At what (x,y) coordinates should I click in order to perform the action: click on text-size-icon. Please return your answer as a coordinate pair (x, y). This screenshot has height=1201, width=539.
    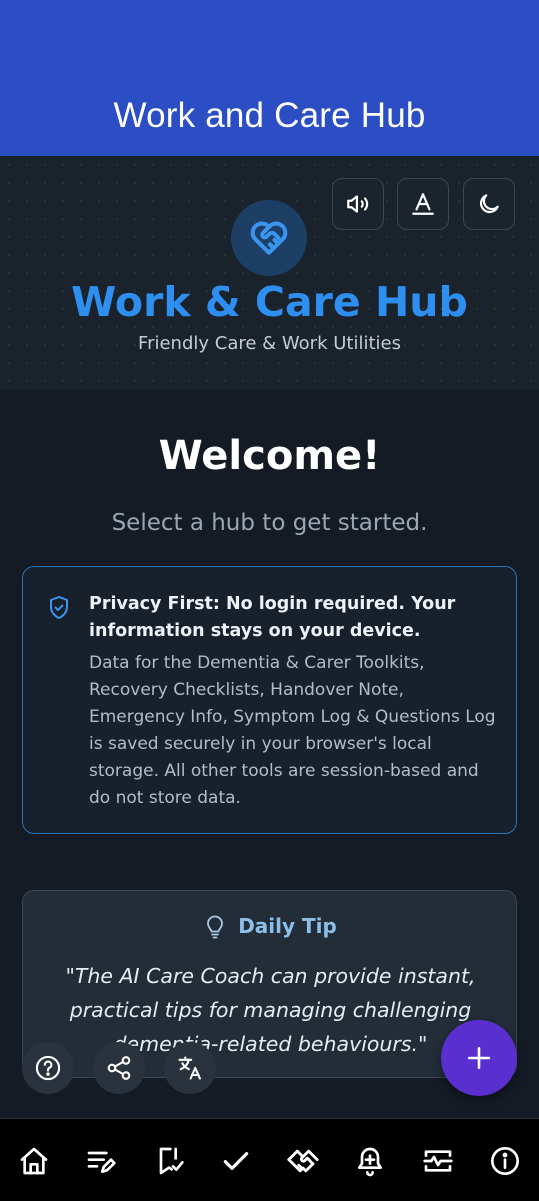
    Looking at the image, I should click on (423, 204).